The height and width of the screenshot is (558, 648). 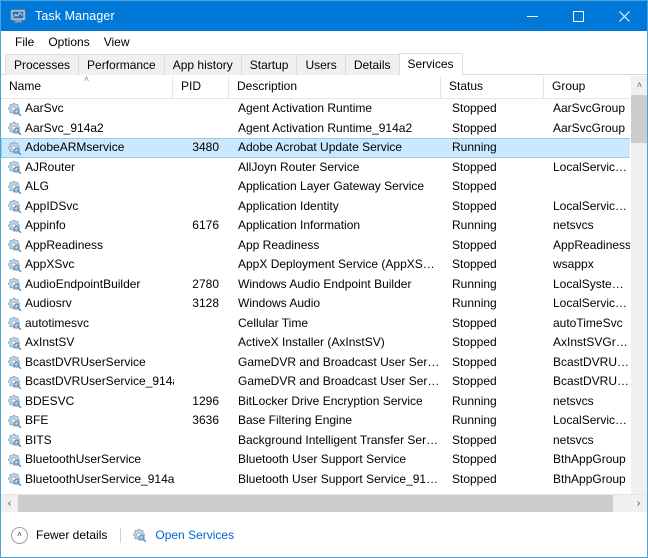 What do you see at coordinates (117, 42) in the screenshot?
I see `menu-item-view: View` at bounding box center [117, 42].